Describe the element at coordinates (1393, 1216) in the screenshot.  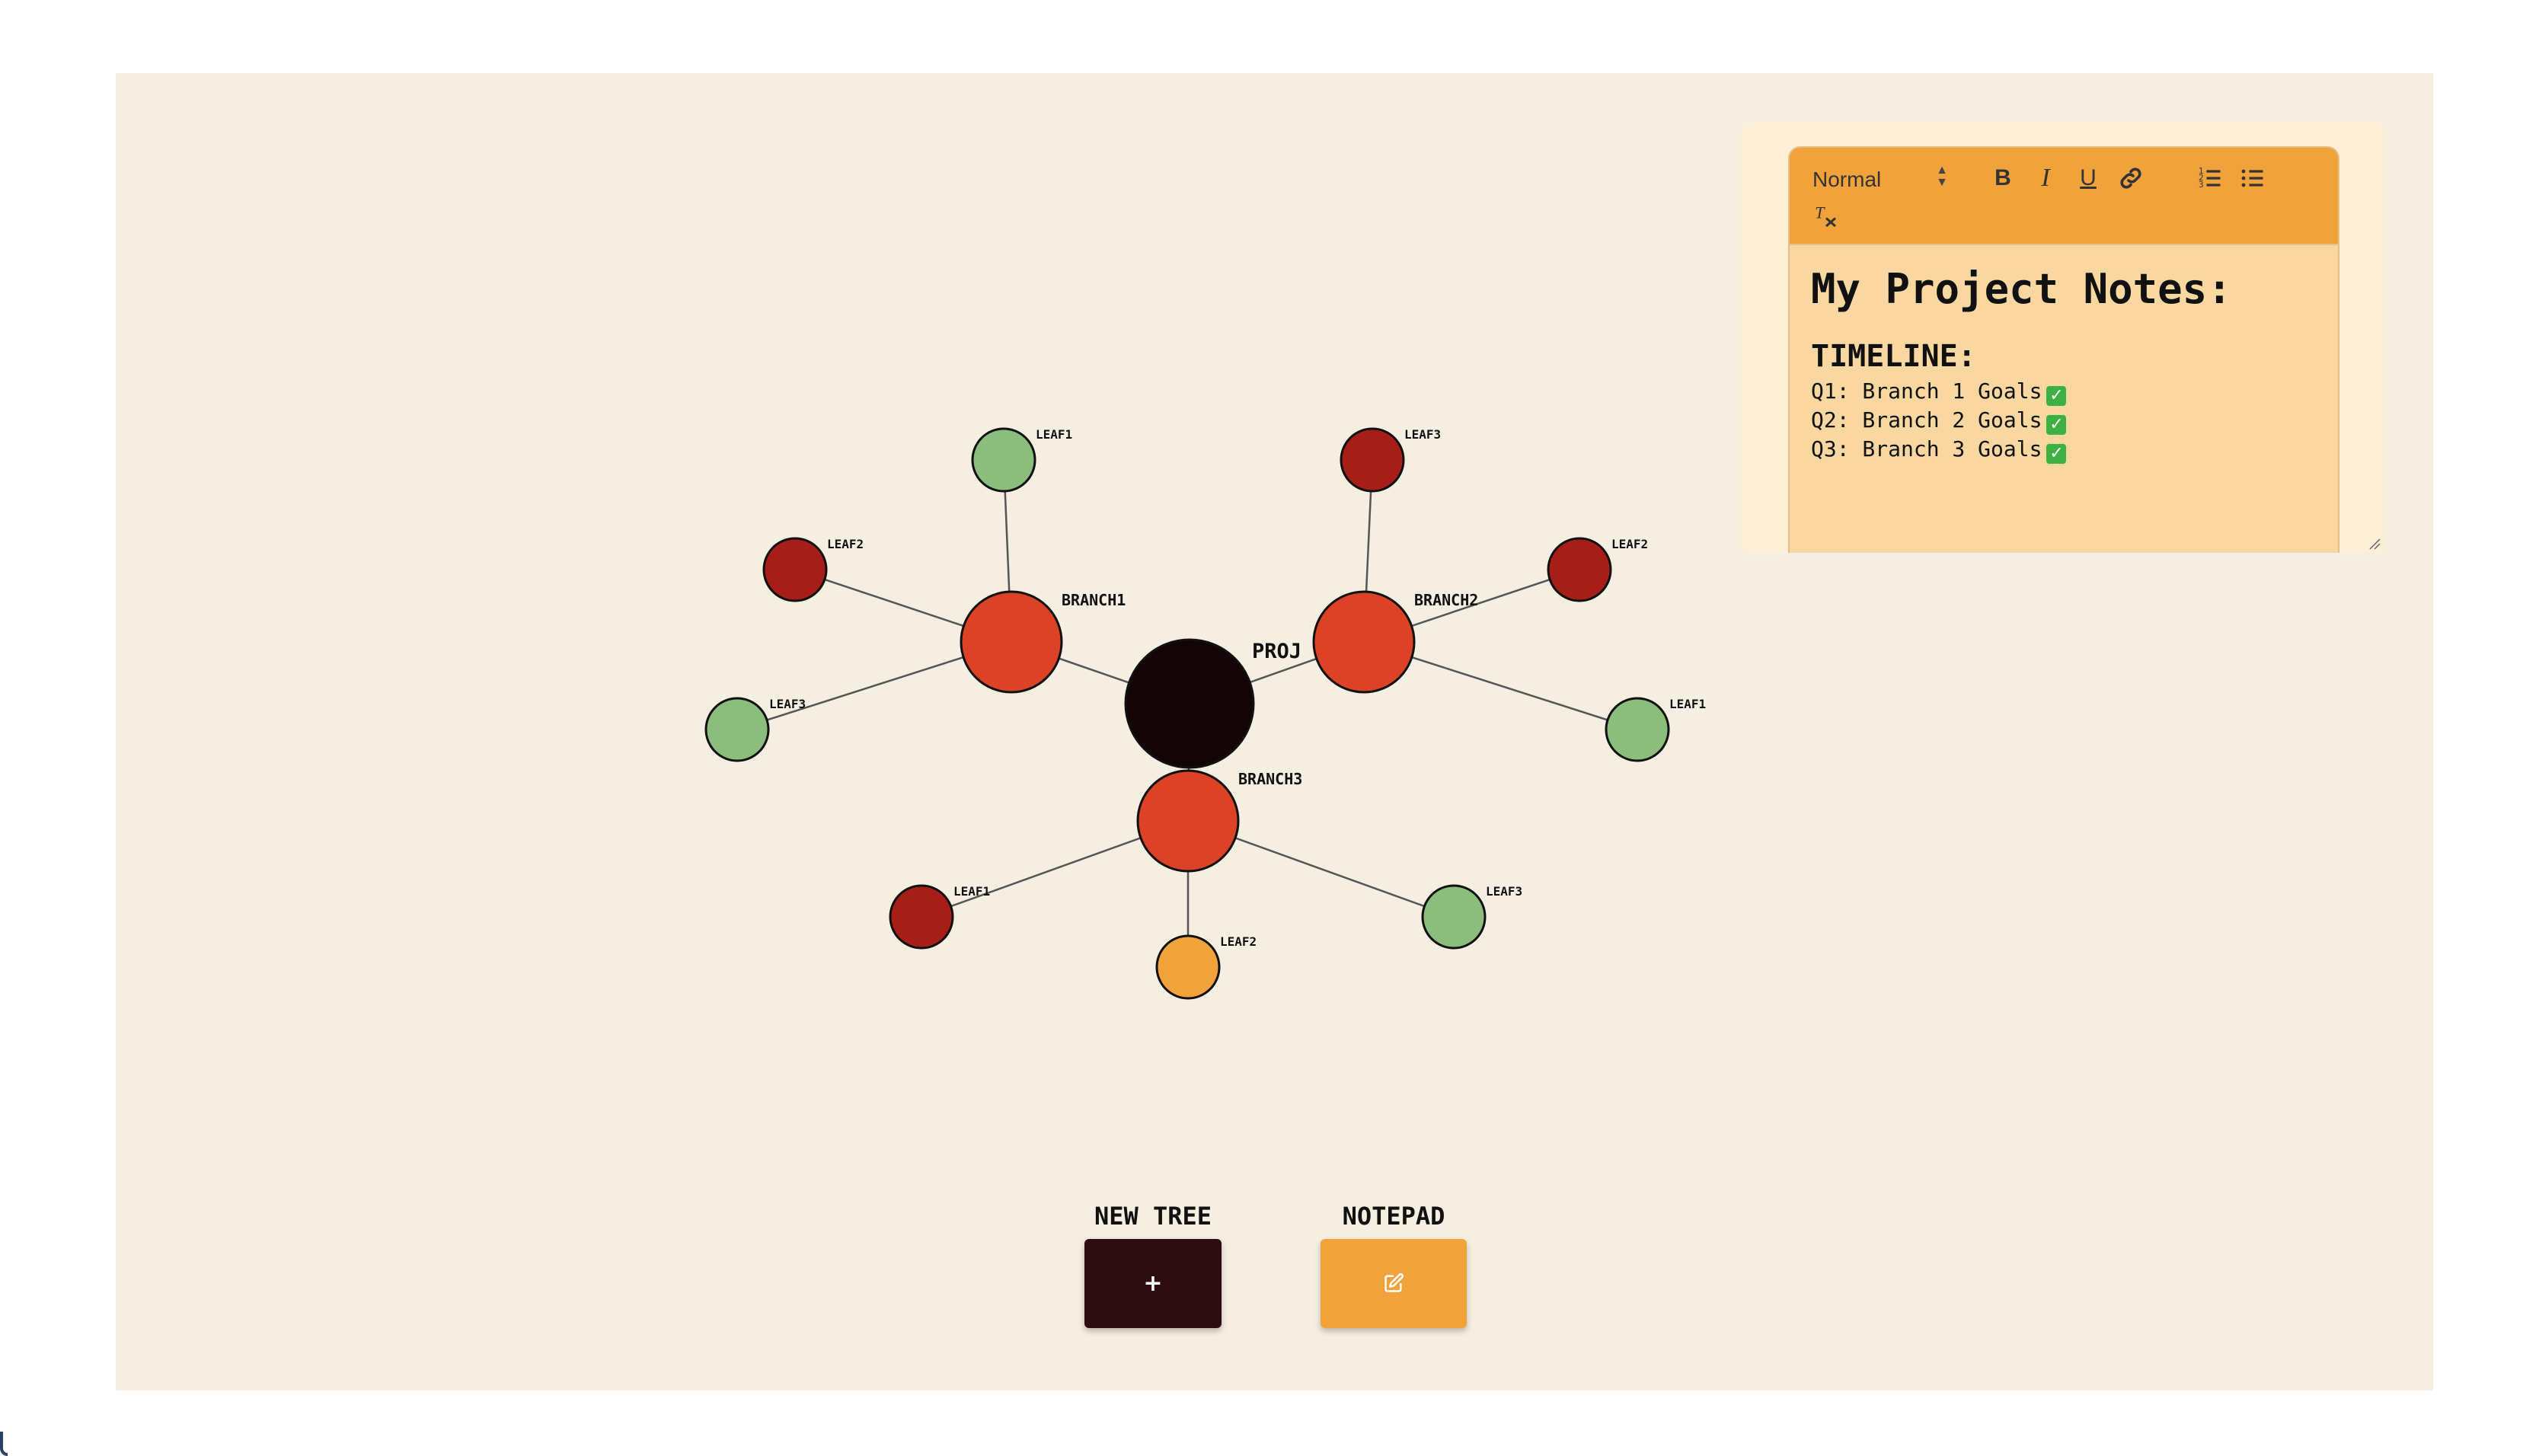
I see `notepad-label: NOTEPAD` at that location.